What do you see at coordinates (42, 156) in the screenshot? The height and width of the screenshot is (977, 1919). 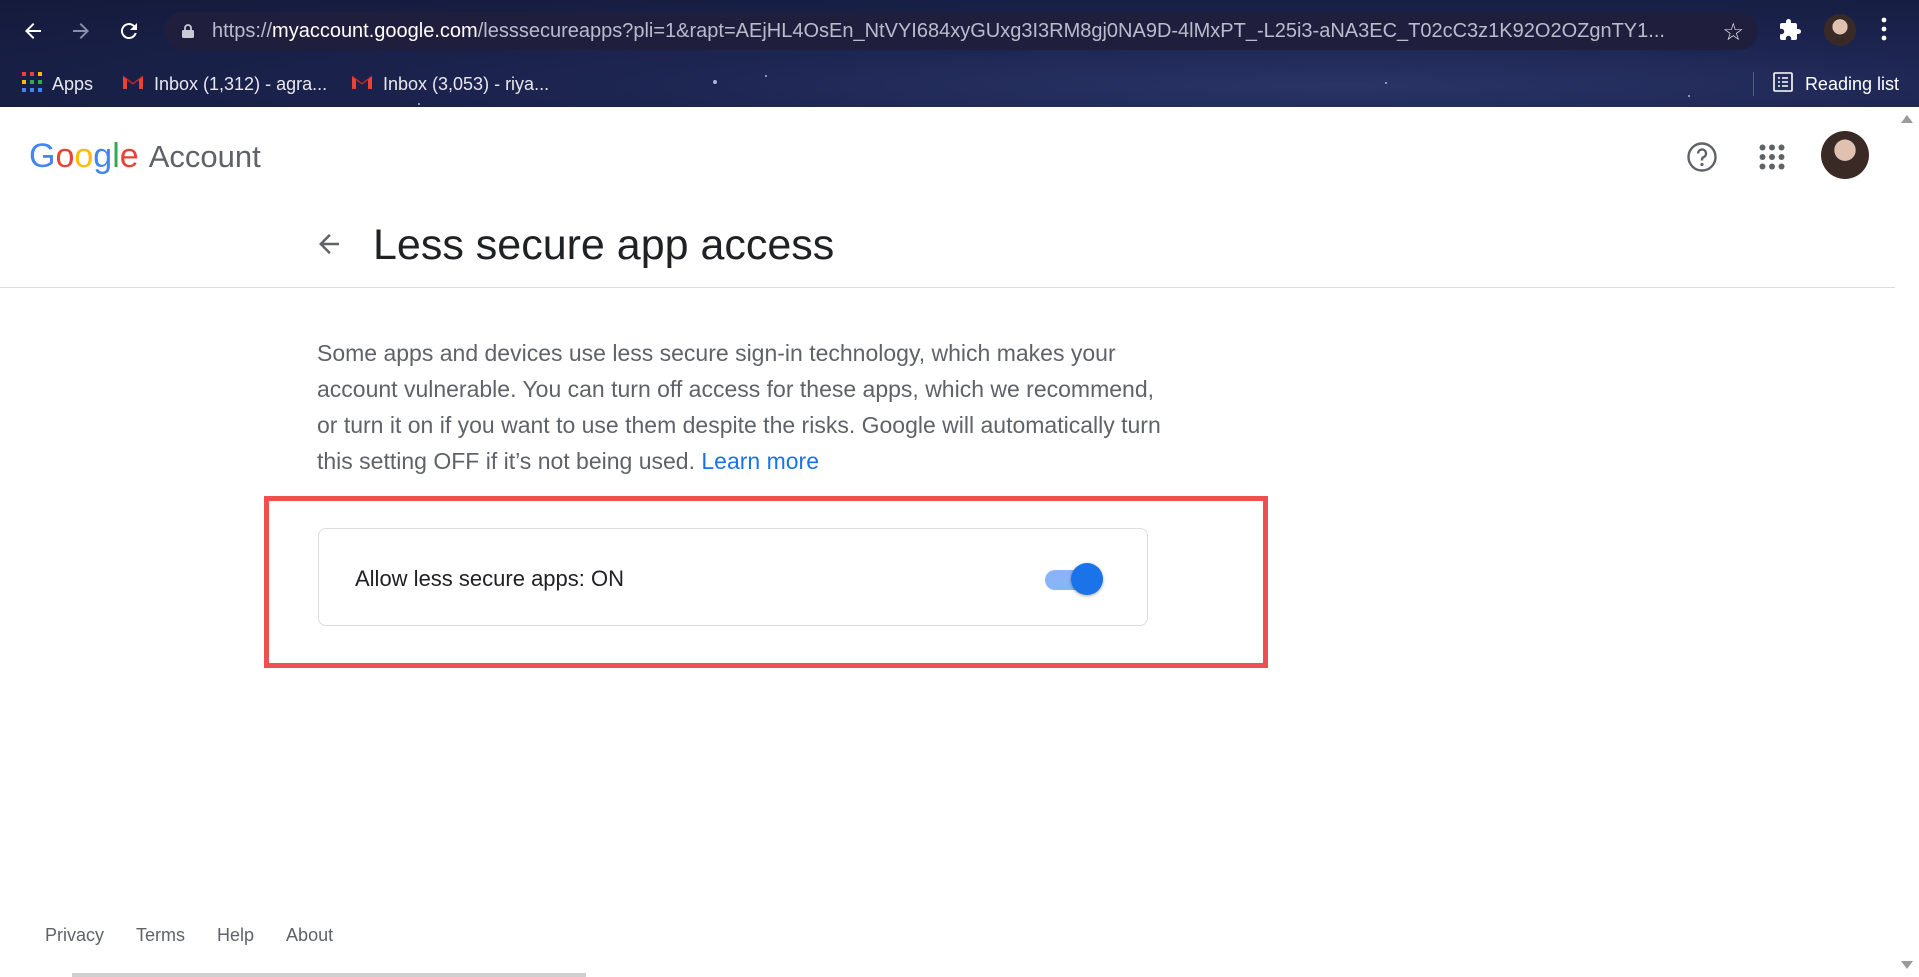 I see `logo-letter: G` at bounding box center [42, 156].